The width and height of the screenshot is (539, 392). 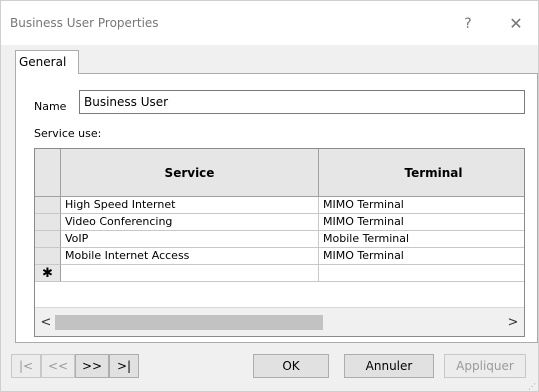 I want to click on column-header-terminal: Terminal, so click(x=421, y=173).